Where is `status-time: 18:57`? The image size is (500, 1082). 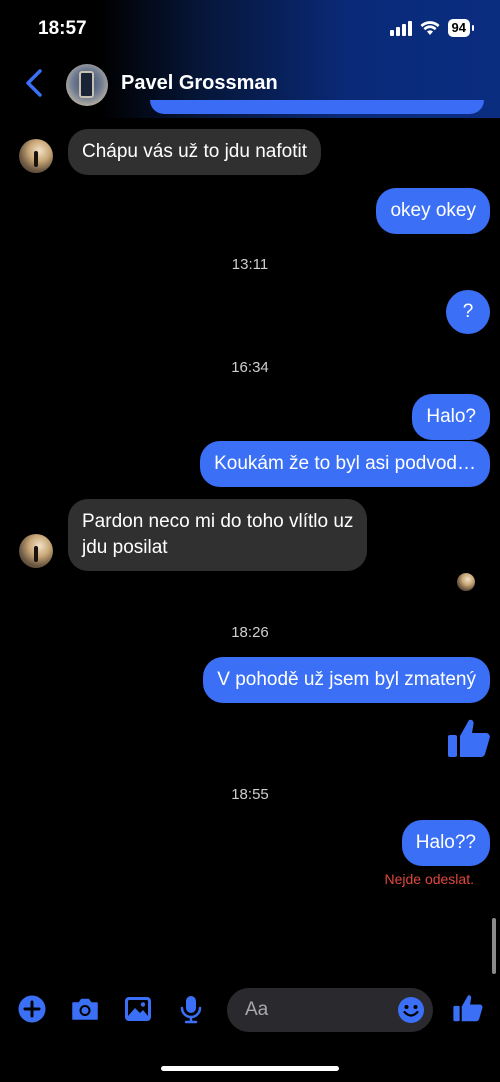
status-time: 18:57 is located at coordinates (62, 28).